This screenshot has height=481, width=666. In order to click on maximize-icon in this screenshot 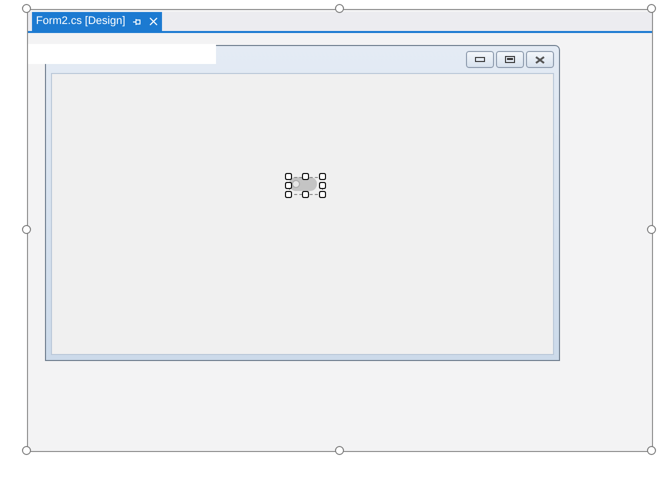, I will do `click(510, 59)`.